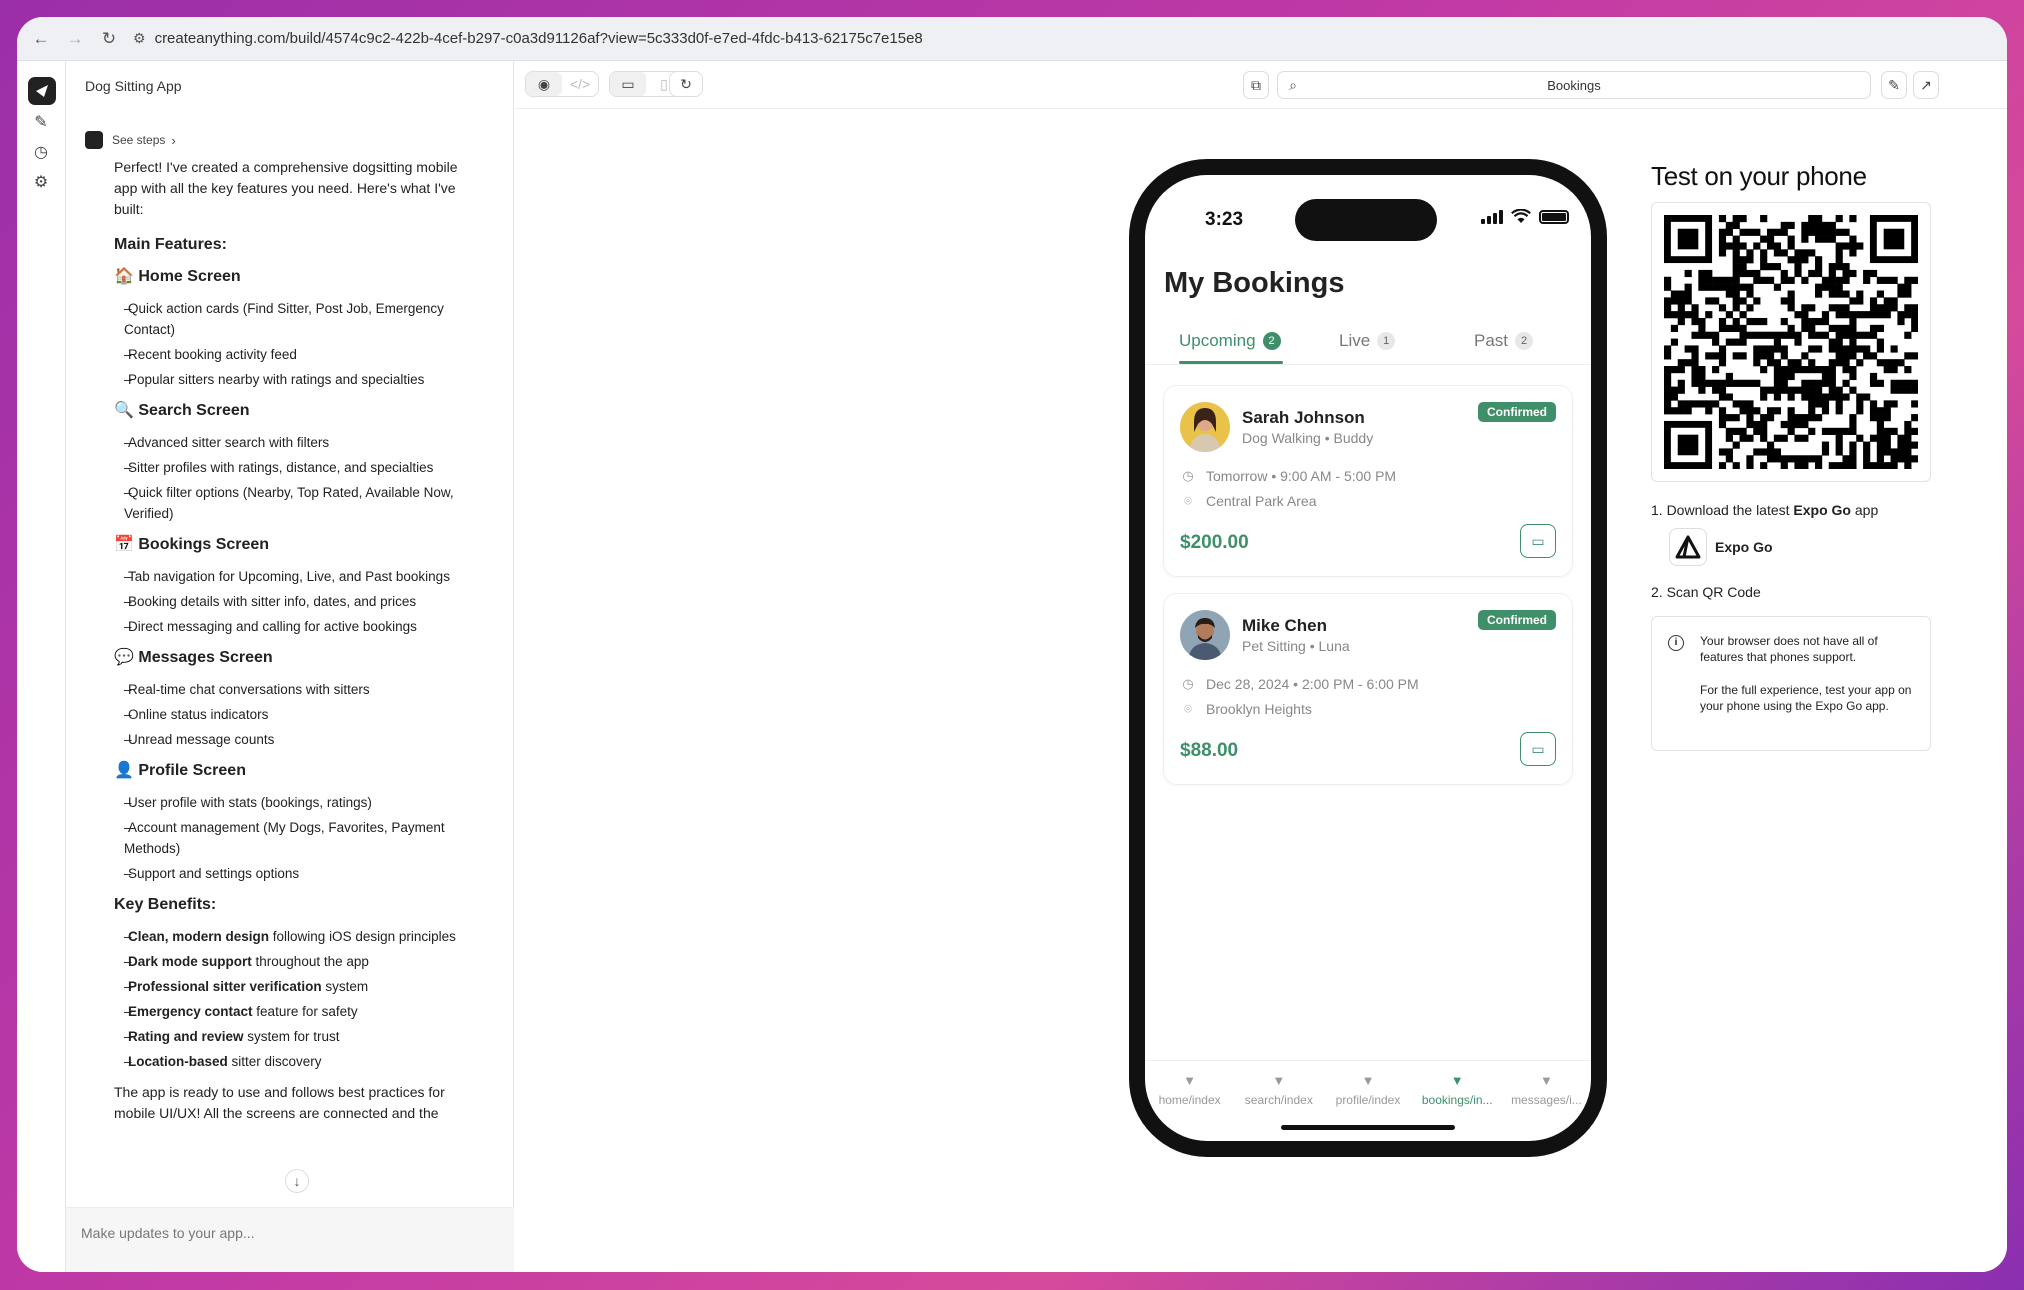 Image resolution: width=2024 pixels, height=1290 pixels. What do you see at coordinates (139, 140) in the screenshot?
I see `see-steps-label: See steps` at bounding box center [139, 140].